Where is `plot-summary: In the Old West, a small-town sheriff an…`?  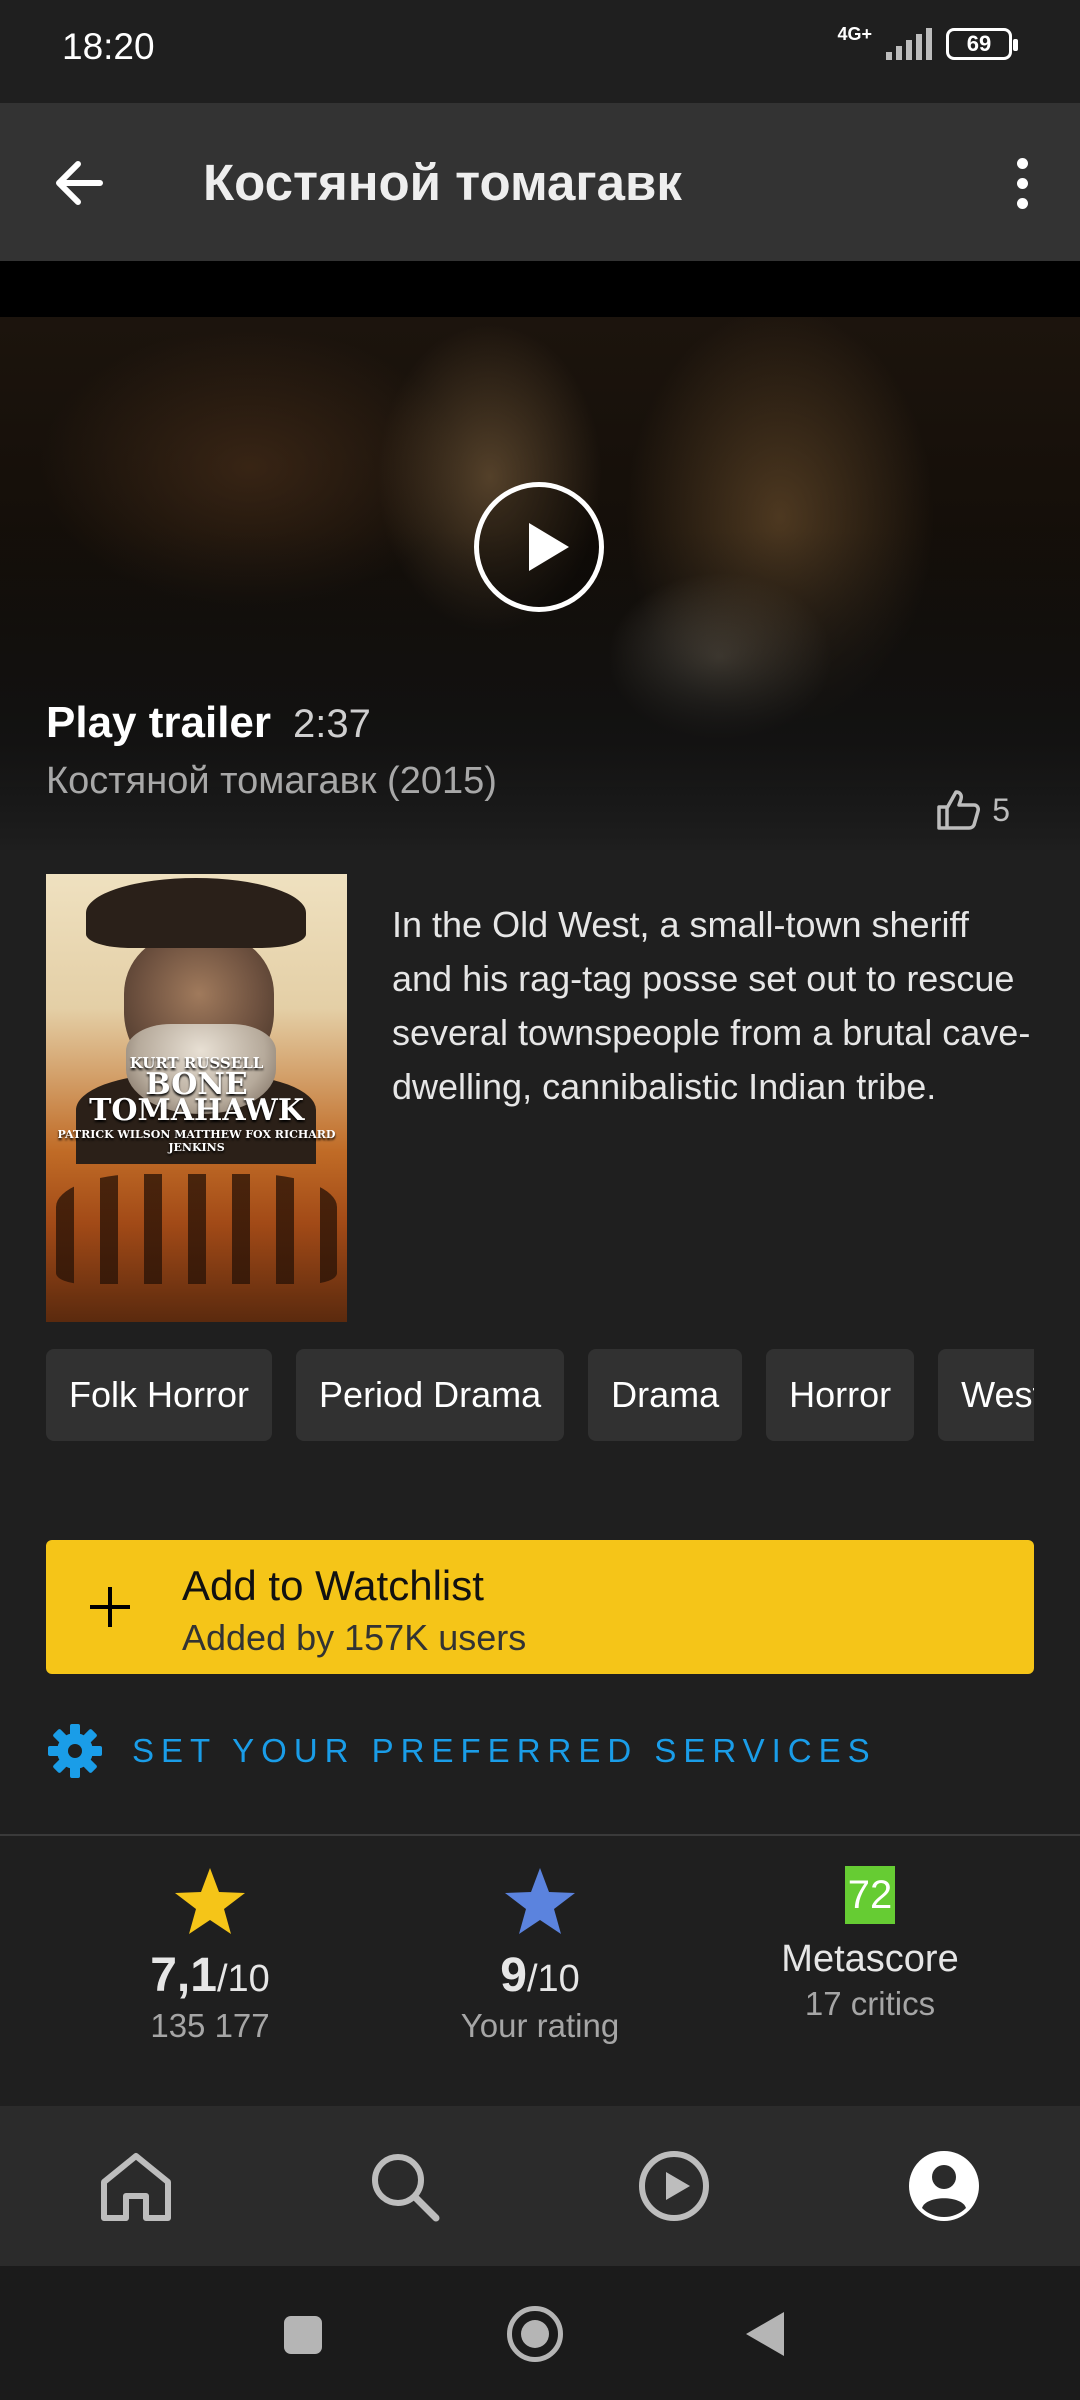
plot-summary: In the Old West, a small-town sheriff an… is located at coordinates (711, 1005).